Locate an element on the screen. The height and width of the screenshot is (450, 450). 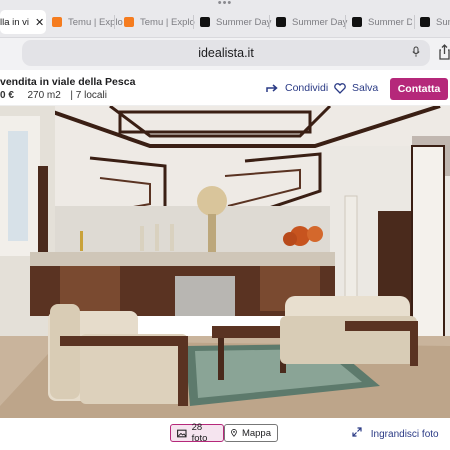
address-bar-row: idealista.it is located at coordinates (225, 65).